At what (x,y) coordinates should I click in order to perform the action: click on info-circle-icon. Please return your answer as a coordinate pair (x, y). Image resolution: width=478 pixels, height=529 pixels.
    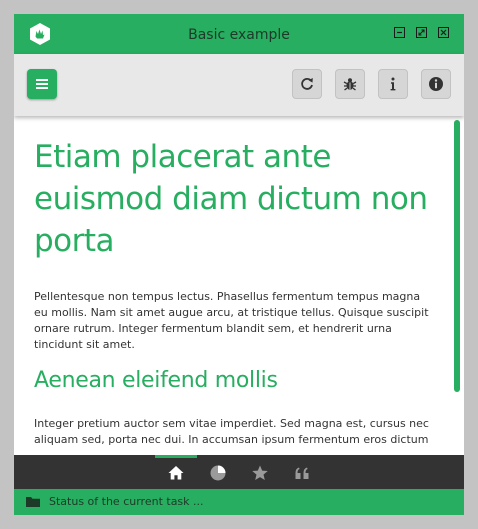
    Looking at the image, I should click on (436, 84).